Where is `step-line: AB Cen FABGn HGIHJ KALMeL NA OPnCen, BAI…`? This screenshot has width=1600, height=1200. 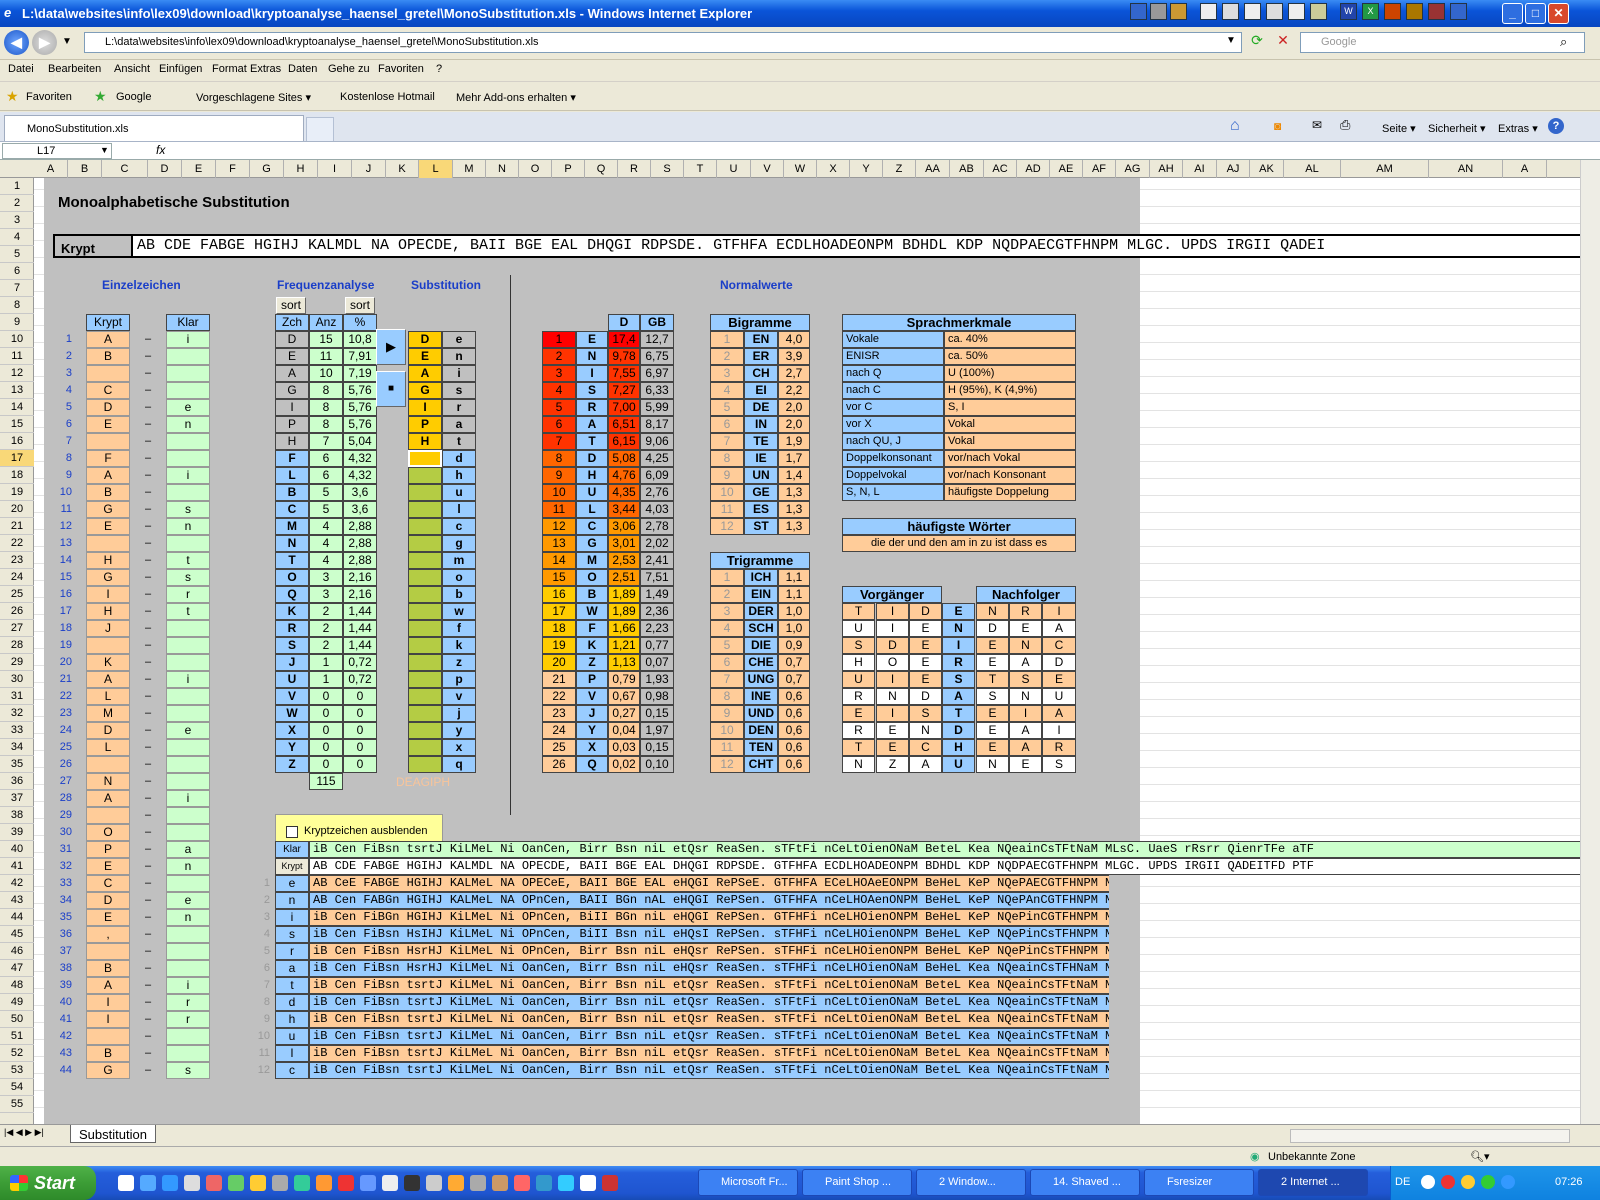
step-line: AB Cen FABGn HGIHJ KALMeL NA OPnCen, BAI… is located at coordinates (709, 900).